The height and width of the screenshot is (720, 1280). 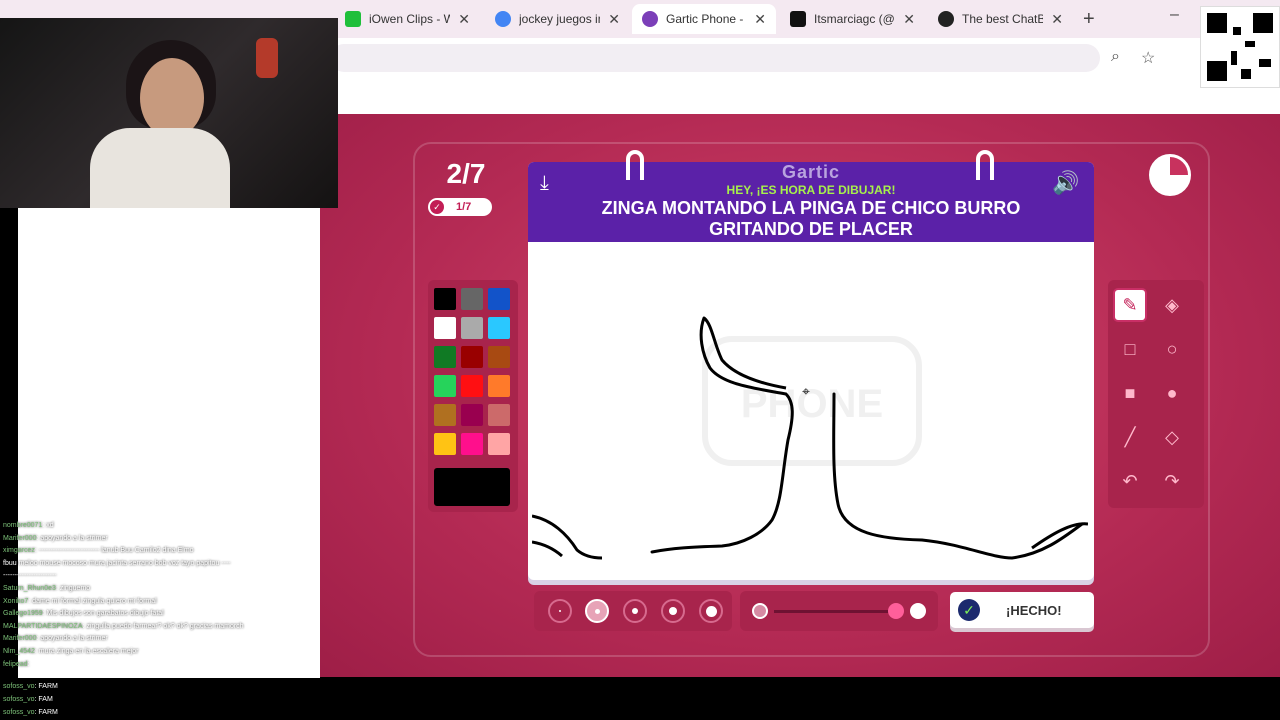 What do you see at coordinates (1089, 19) in the screenshot?
I see `new-tab-button: +` at bounding box center [1089, 19].